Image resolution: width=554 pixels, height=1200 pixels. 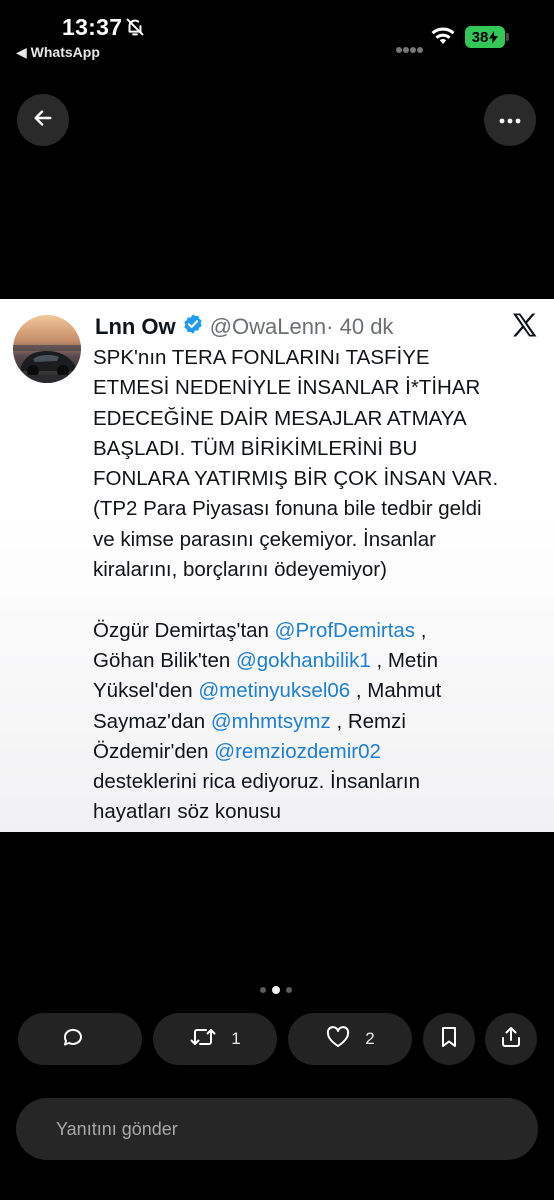 What do you see at coordinates (261, 357) in the screenshot?
I see `tweet-text-segment: SPK'nın TERA FONLARINı TASFİYE` at bounding box center [261, 357].